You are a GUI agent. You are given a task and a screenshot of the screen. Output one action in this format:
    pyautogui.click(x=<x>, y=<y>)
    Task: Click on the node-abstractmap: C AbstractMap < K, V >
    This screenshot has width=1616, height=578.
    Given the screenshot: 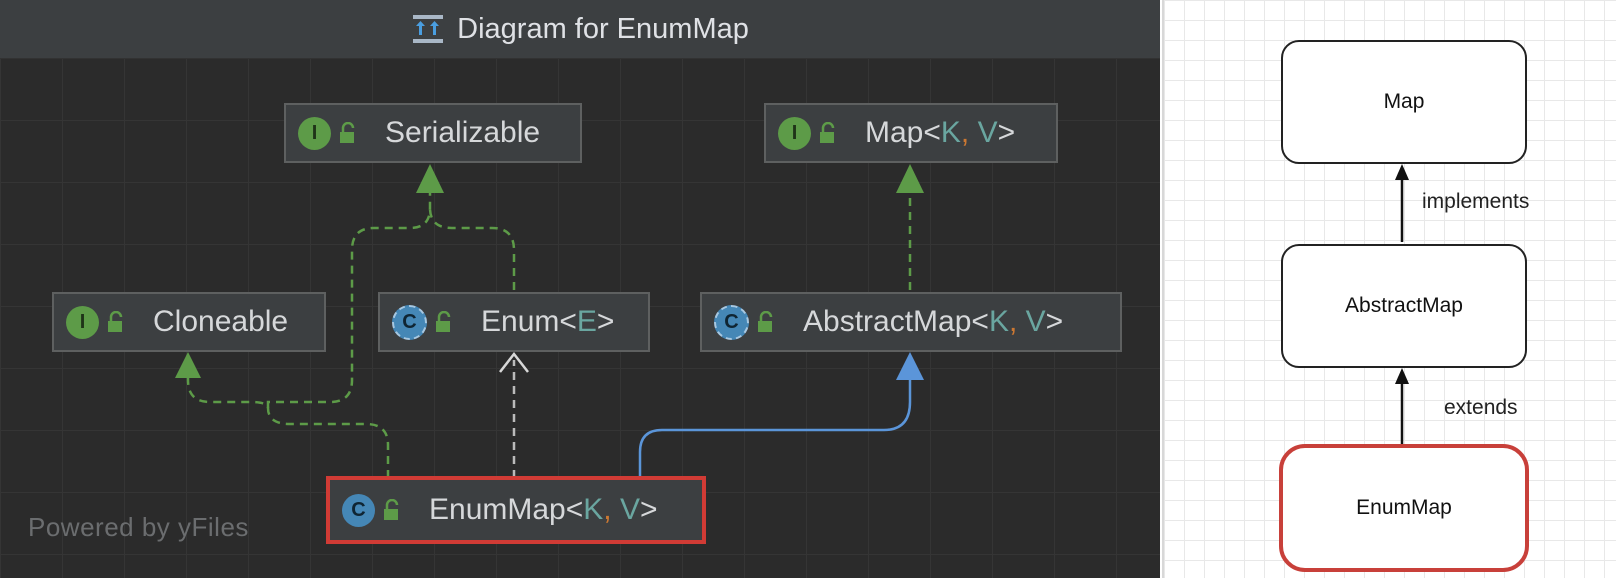 What is the action you would take?
    pyautogui.click(x=911, y=322)
    